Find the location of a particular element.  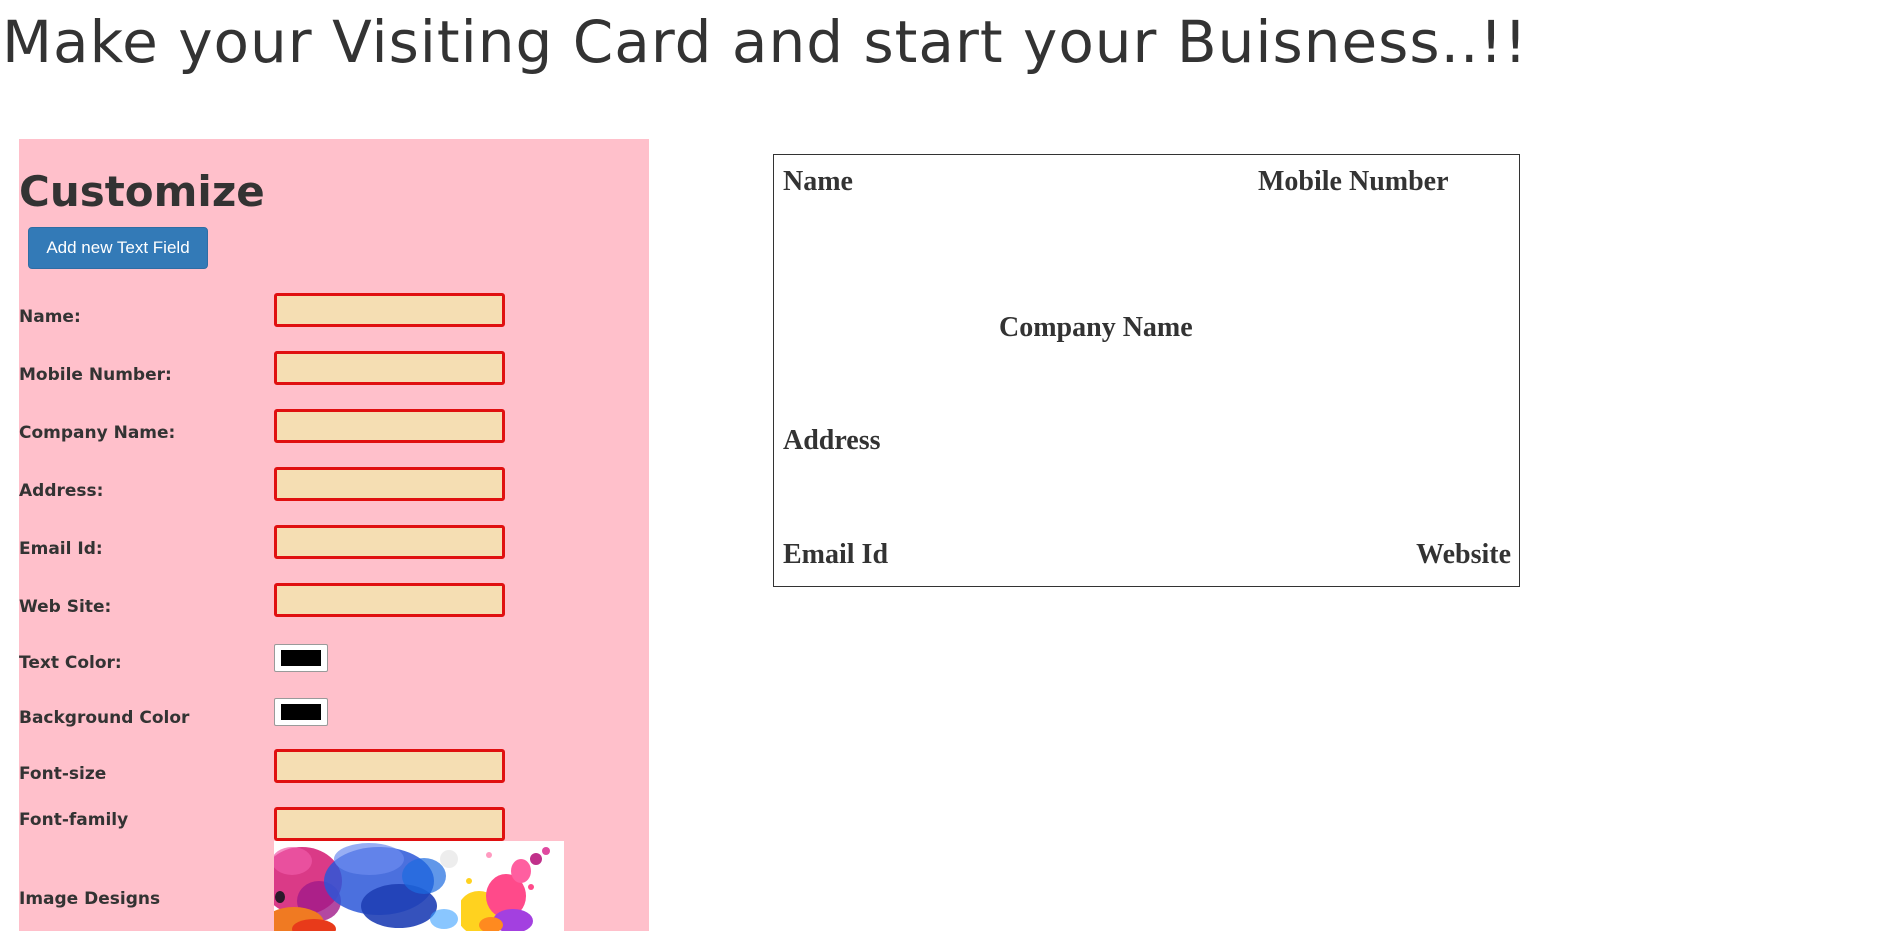

text-color-label: Text Color: is located at coordinates (70, 663).